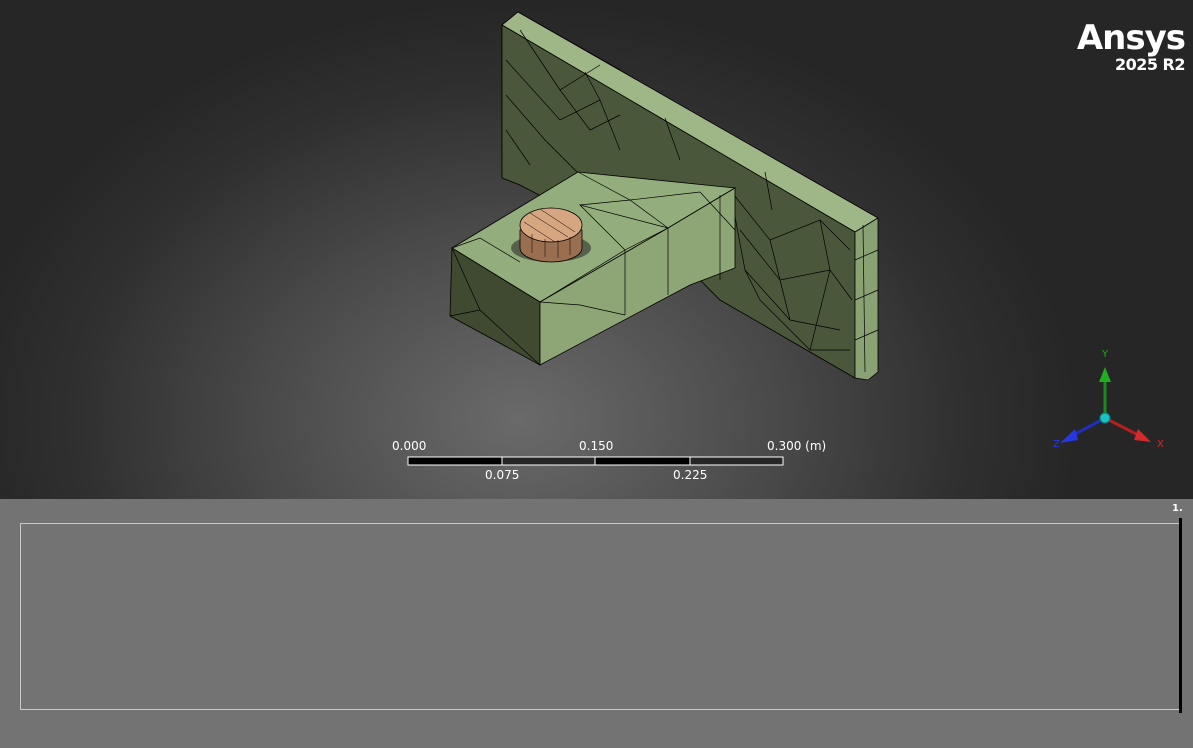  What do you see at coordinates (1177, 508) in the screenshot?
I see `graph-label: 1.` at bounding box center [1177, 508].